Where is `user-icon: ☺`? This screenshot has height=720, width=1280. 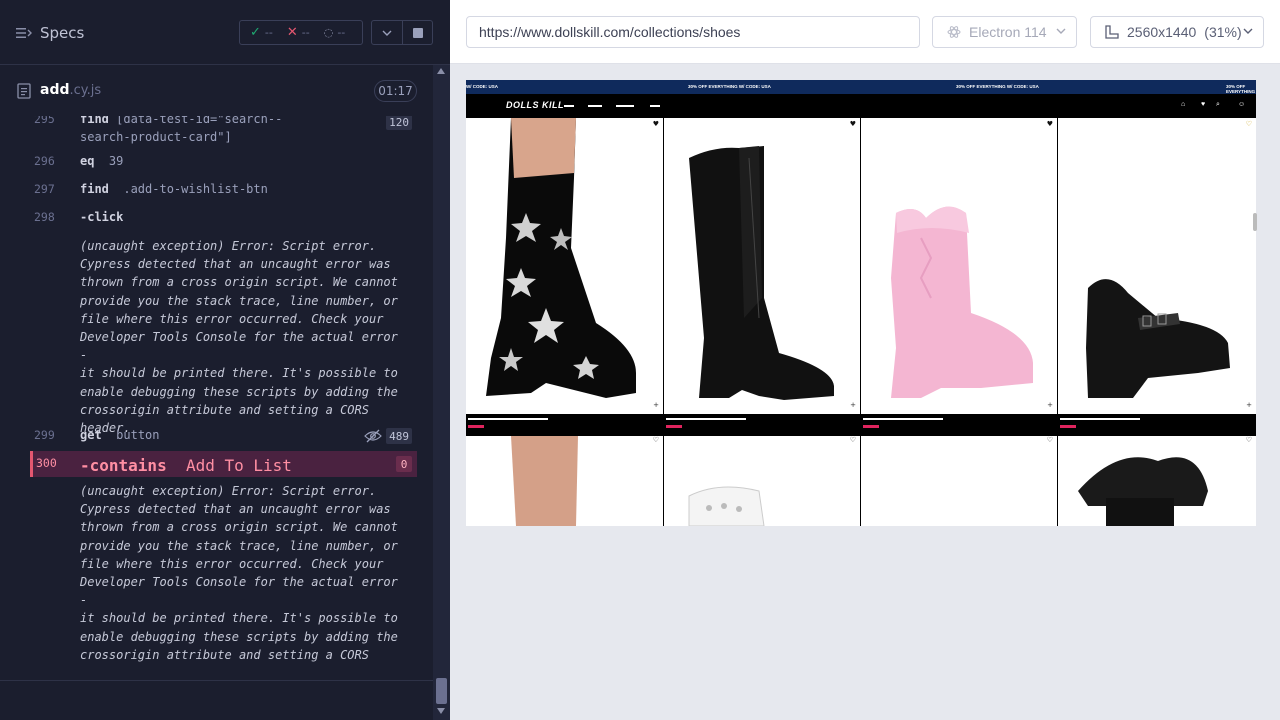
user-icon: ☺ is located at coordinates (1241, 104).